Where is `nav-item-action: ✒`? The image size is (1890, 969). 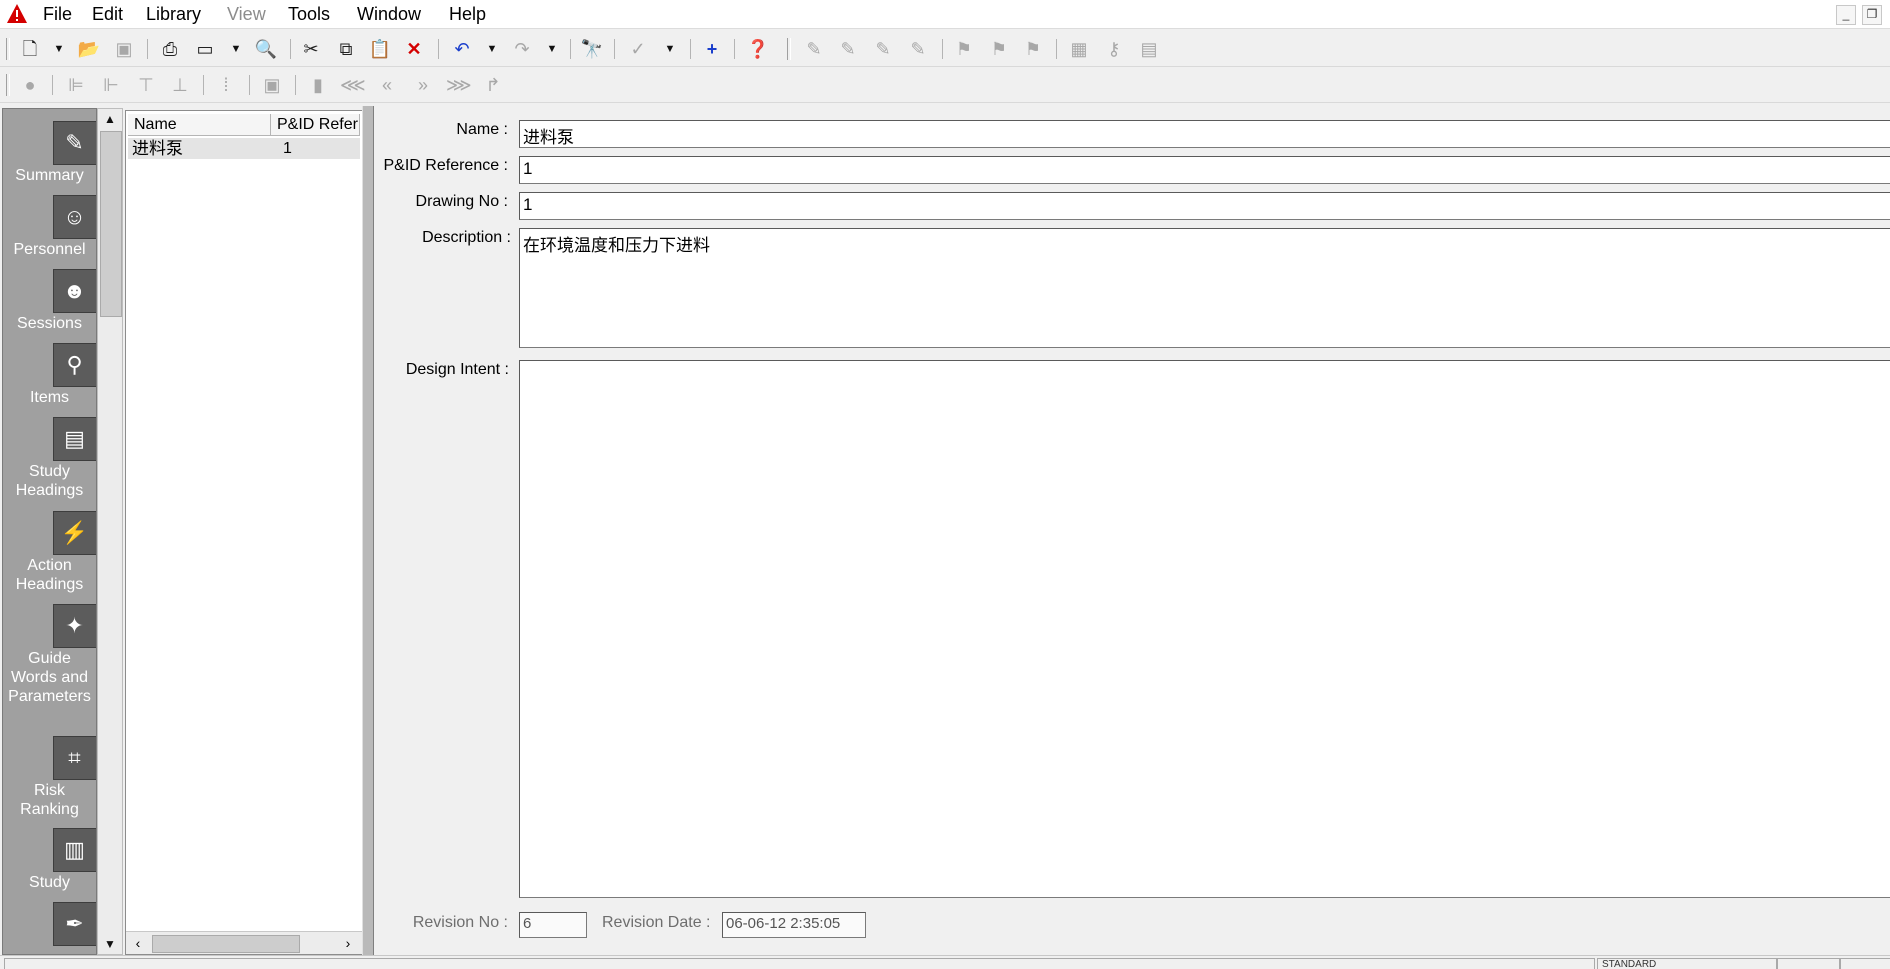 nav-item-action: ✒ is located at coordinates (49, 924).